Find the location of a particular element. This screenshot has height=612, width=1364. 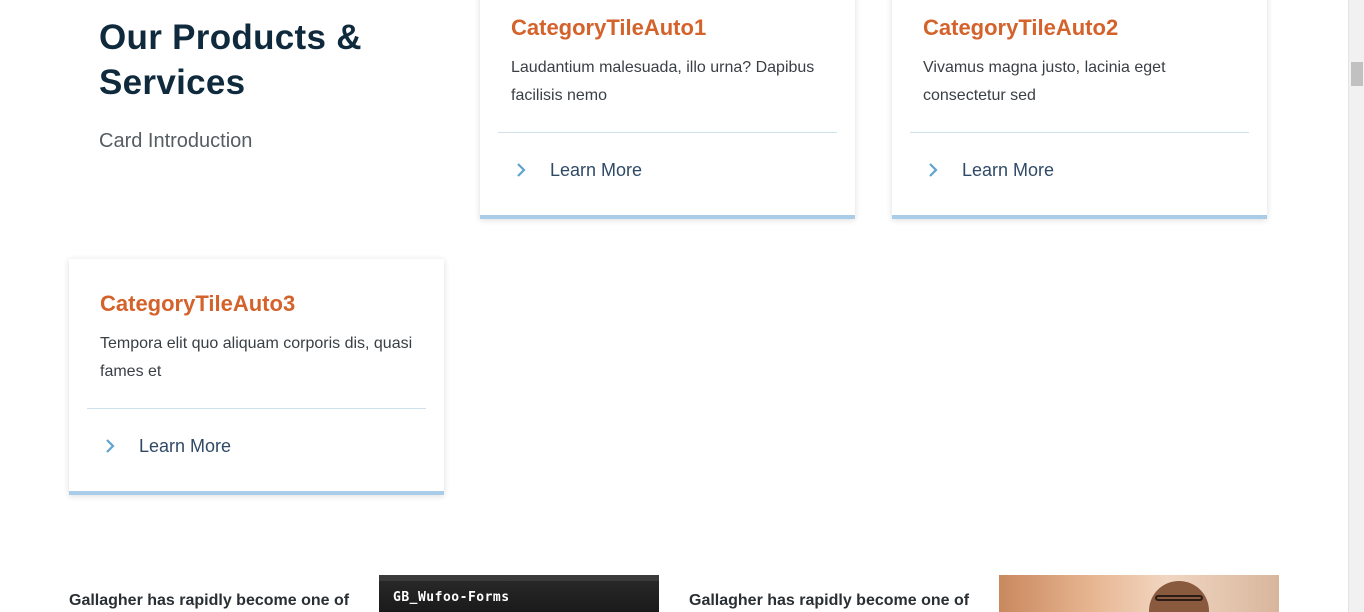

scrollbar-thumb is located at coordinates (1357, 74).